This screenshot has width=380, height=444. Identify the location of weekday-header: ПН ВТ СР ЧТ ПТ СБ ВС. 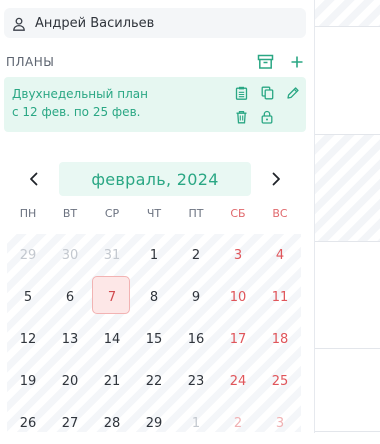
(154, 215).